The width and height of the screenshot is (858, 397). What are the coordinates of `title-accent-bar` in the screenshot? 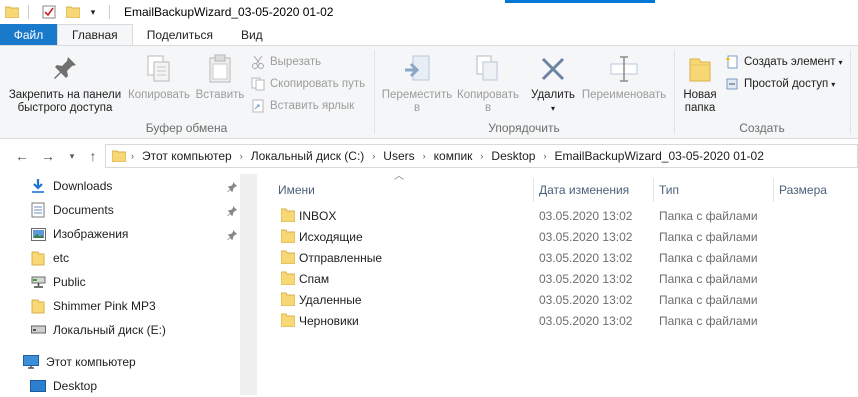 It's located at (580, 1).